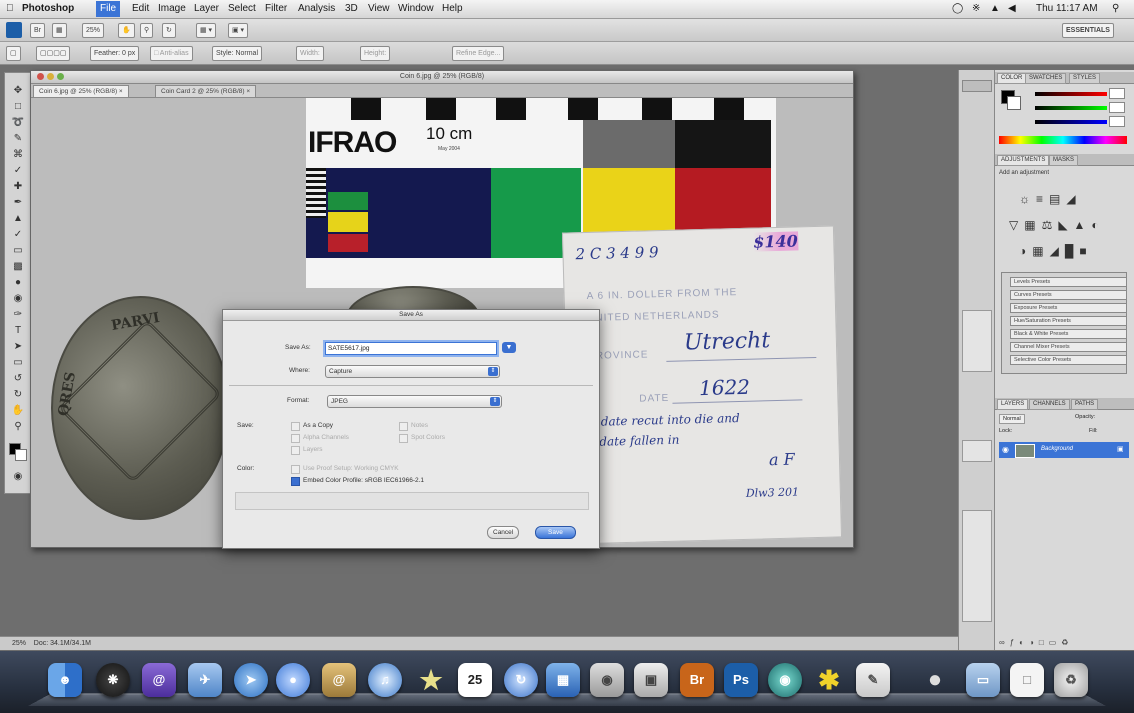  Describe the element at coordinates (93, 30) in the screenshot. I see `zoom-level-select: 25%` at that location.